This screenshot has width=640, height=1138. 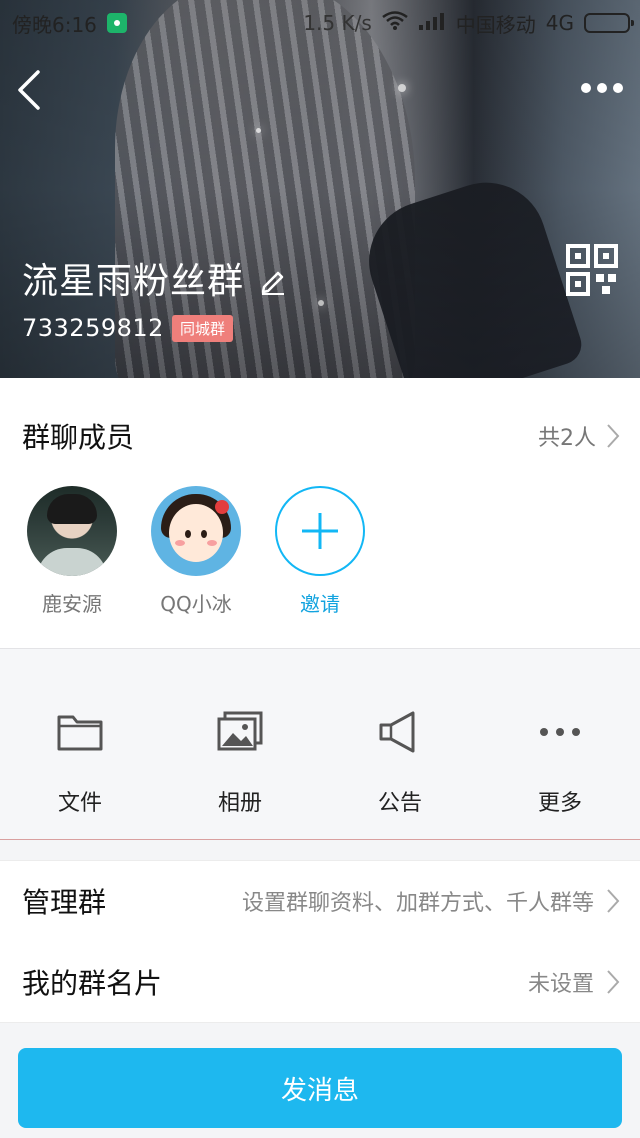 What do you see at coordinates (609, 23) in the screenshot?
I see `battery-icon` at bounding box center [609, 23].